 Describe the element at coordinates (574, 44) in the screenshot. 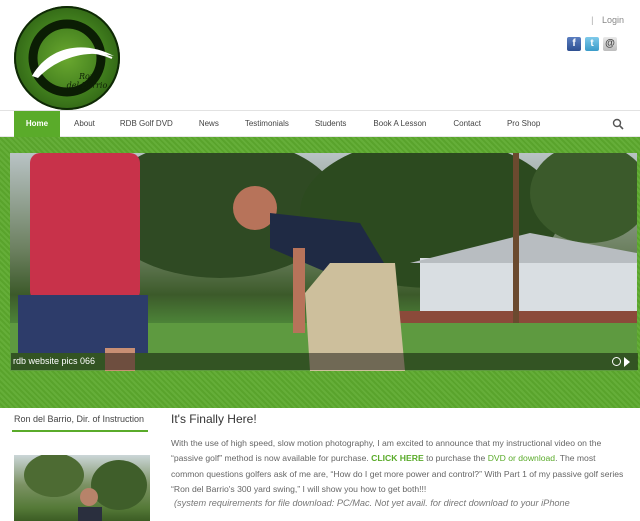

I see `facebook-icon: f` at that location.